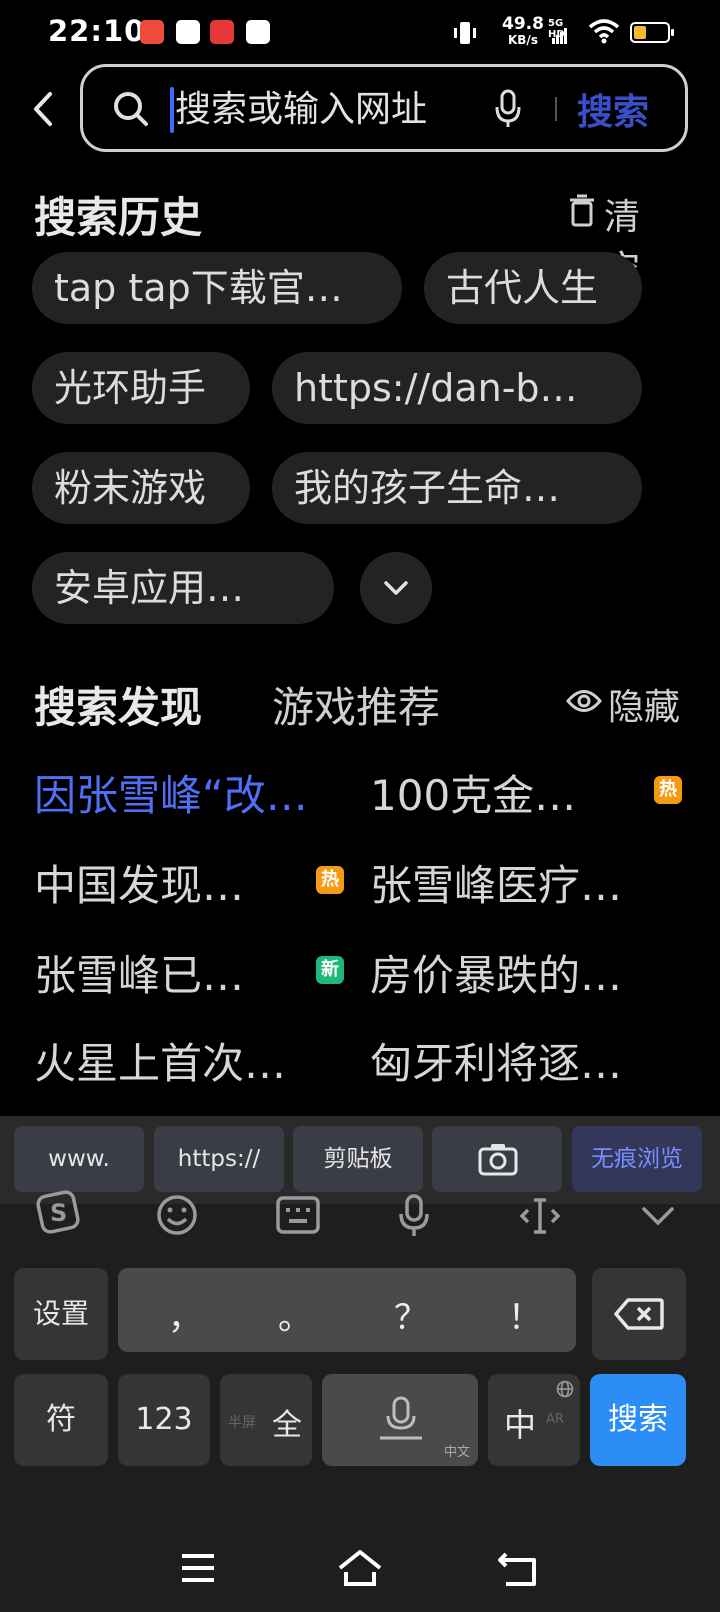 The width and height of the screenshot is (720, 1612). I want to click on symbols-key-label: 符, so click(61, 1419).